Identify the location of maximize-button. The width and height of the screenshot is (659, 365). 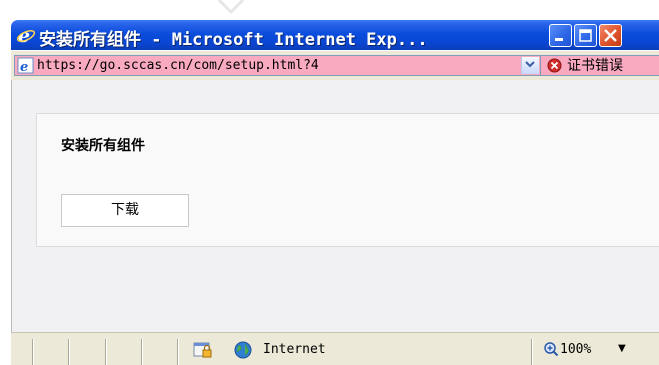
(585, 35).